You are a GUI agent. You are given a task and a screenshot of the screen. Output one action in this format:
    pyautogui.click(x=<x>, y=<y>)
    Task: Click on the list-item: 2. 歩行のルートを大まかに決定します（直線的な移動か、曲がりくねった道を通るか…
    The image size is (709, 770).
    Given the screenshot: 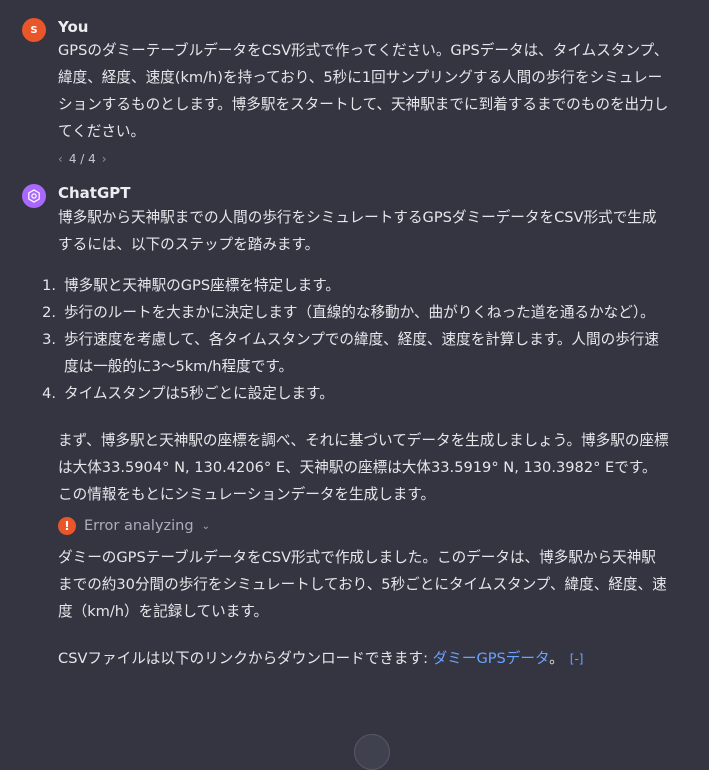 What is the action you would take?
    pyautogui.click(x=348, y=312)
    